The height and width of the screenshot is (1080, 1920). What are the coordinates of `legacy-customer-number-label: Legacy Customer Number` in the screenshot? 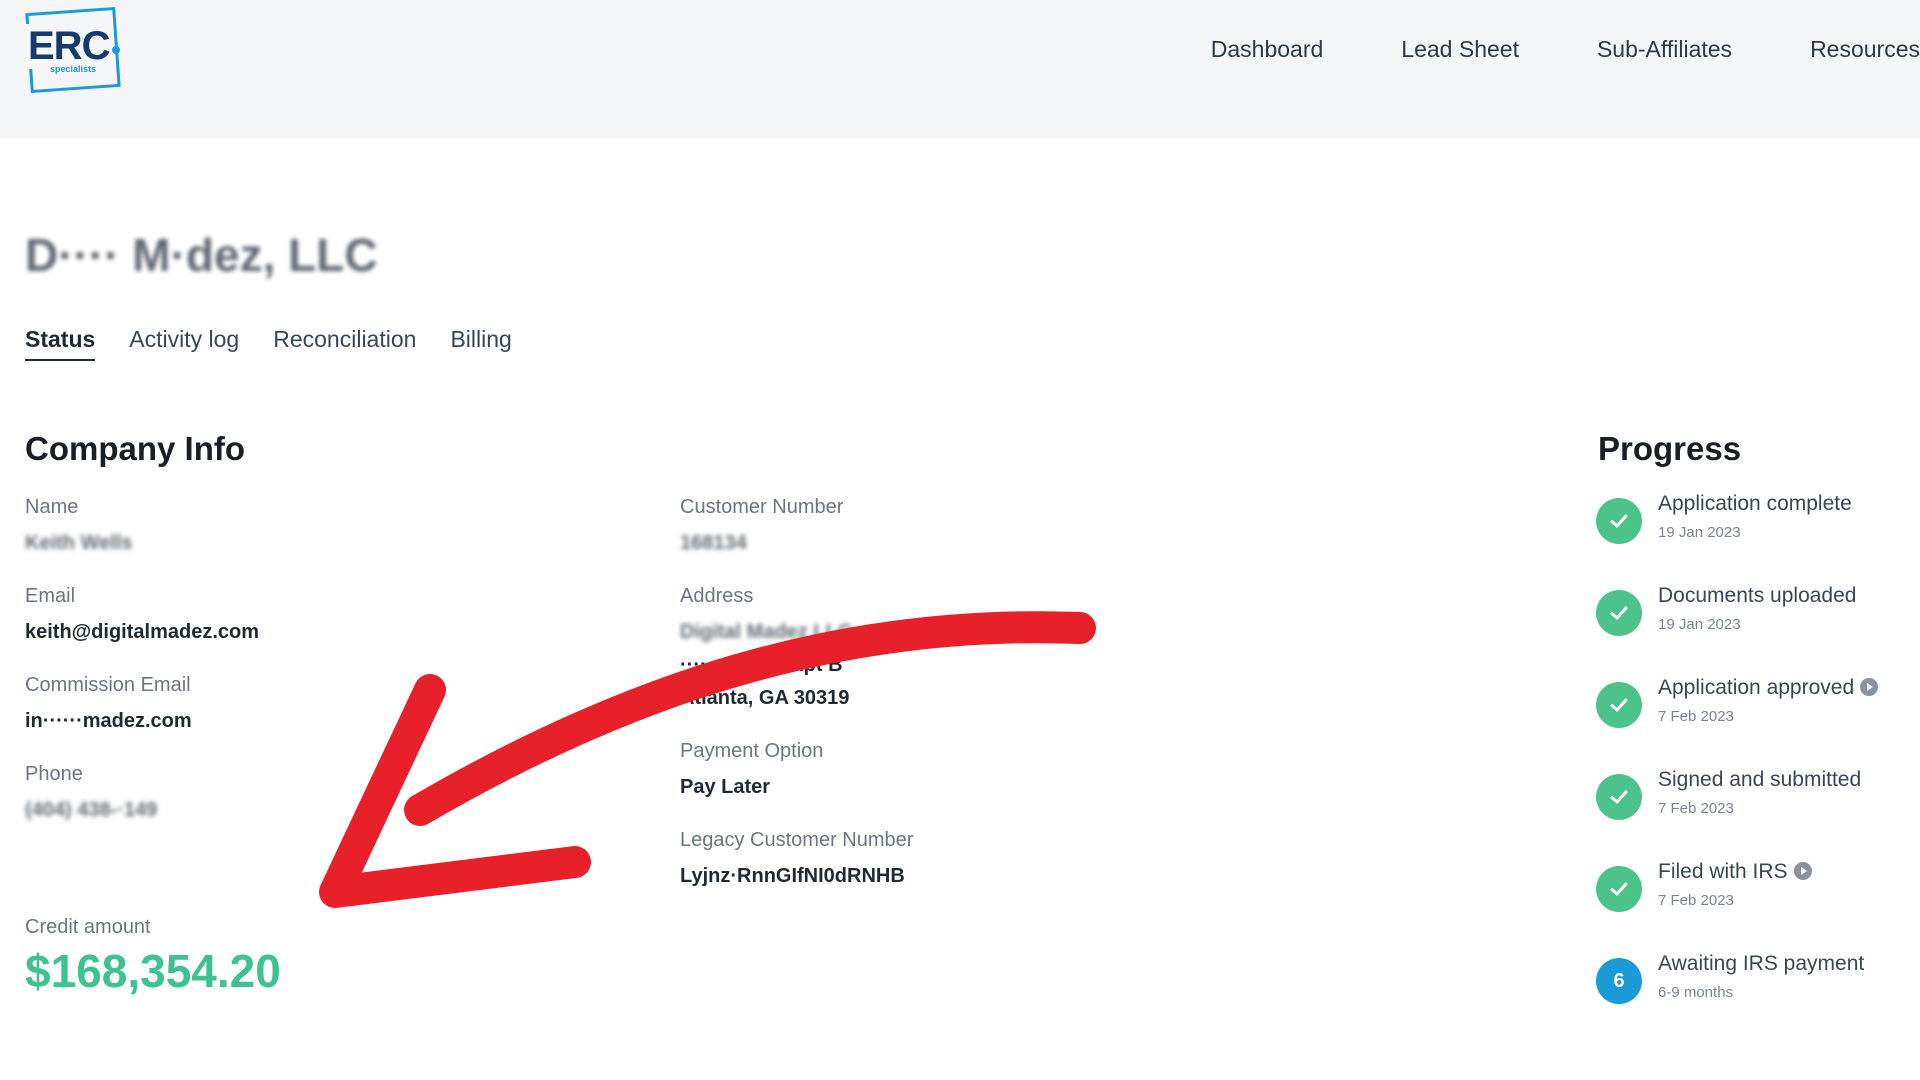 It's located at (797, 840).